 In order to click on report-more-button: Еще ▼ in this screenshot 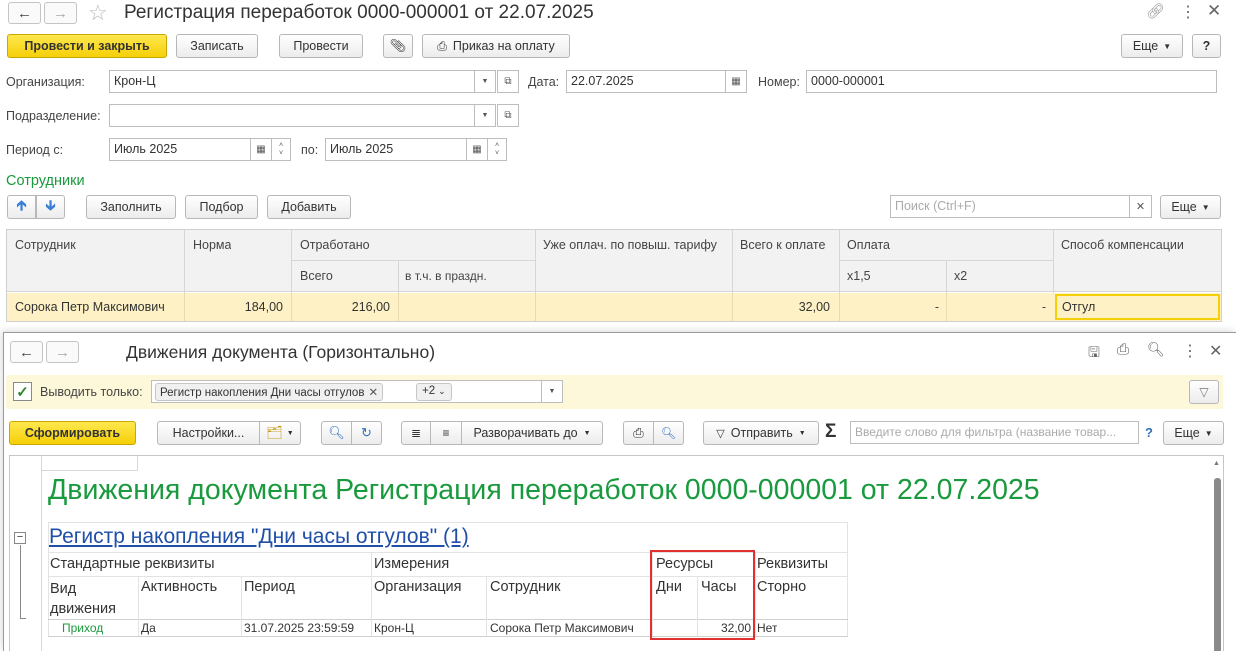, I will do `click(1193, 433)`.